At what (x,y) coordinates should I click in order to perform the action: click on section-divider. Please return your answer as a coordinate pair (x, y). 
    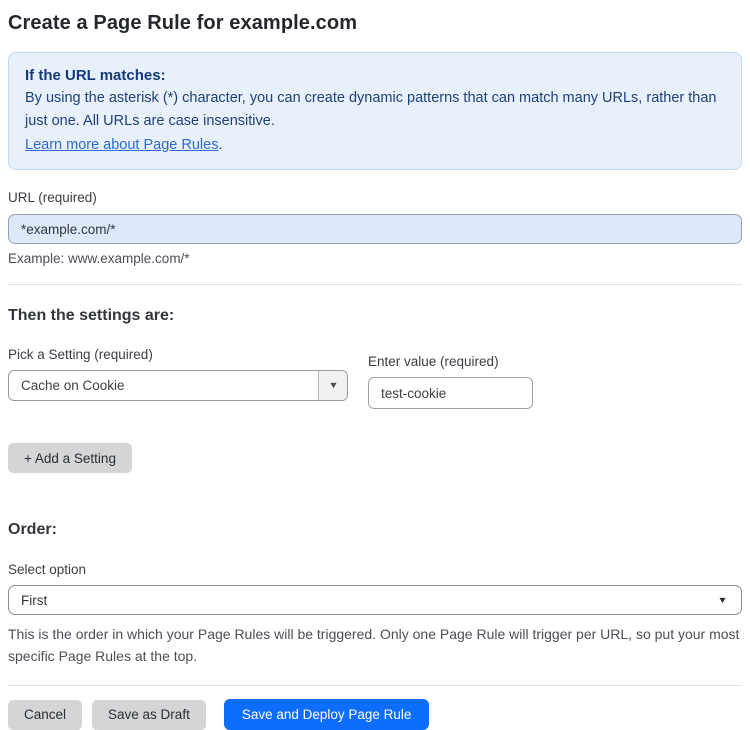
    Looking at the image, I should click on (375, 284).